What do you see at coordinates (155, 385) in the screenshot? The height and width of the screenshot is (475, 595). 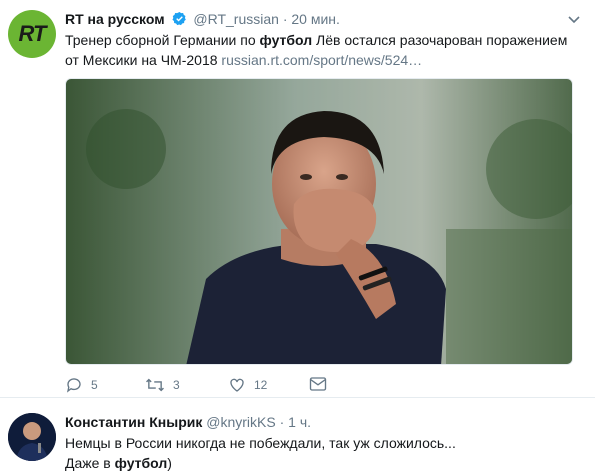 I see `retweet-icon` at bounding box center [155, 385].